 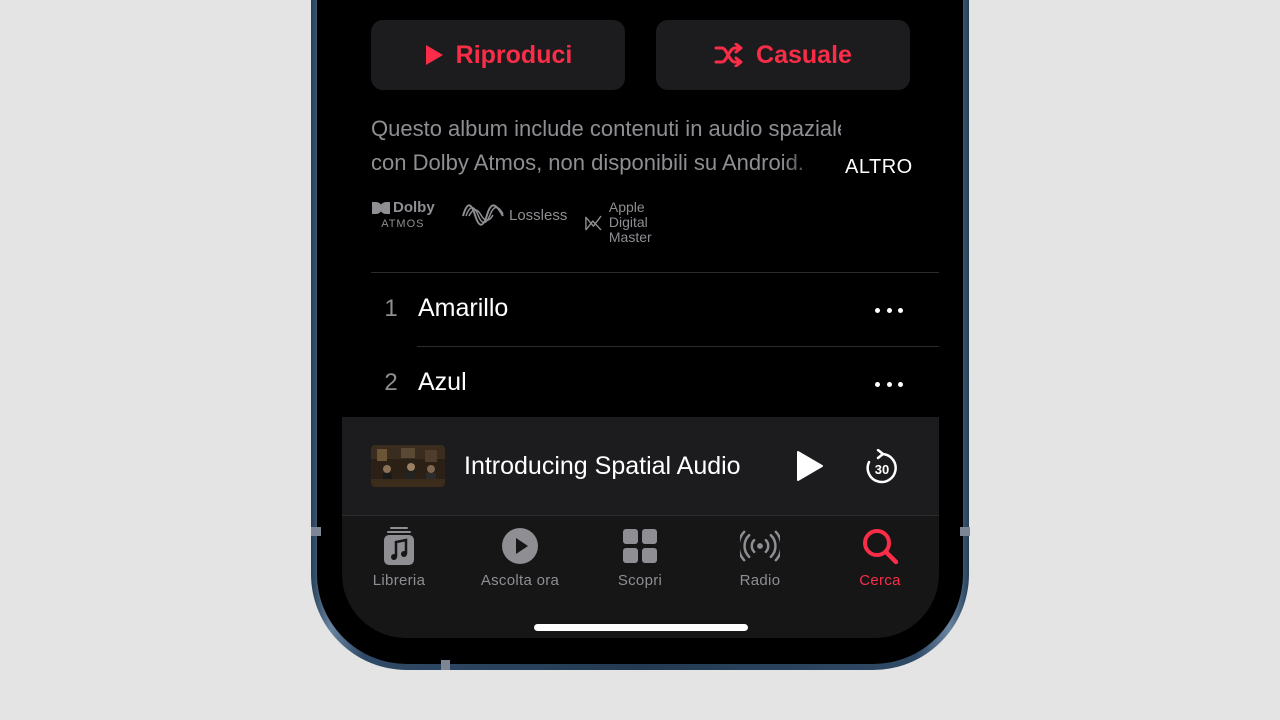 What do you see at coordinates (514, 54) in the screenshot?
I see `play-button-label: Riproduci` at bounding box center [514, 54].